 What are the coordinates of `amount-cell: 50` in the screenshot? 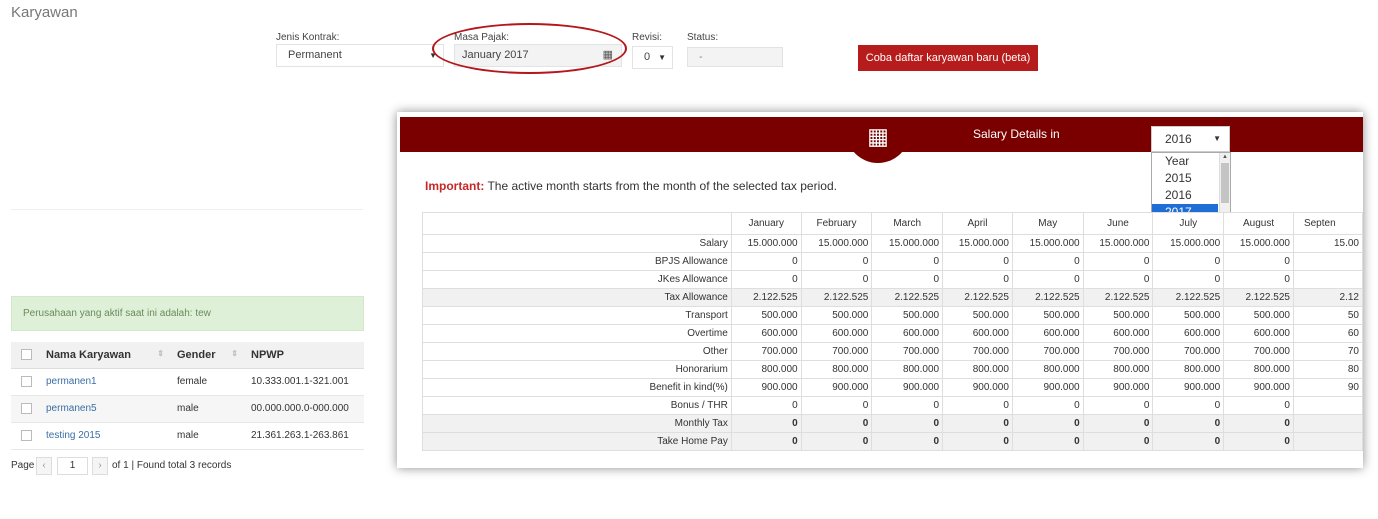 It's located at (1327, 315).